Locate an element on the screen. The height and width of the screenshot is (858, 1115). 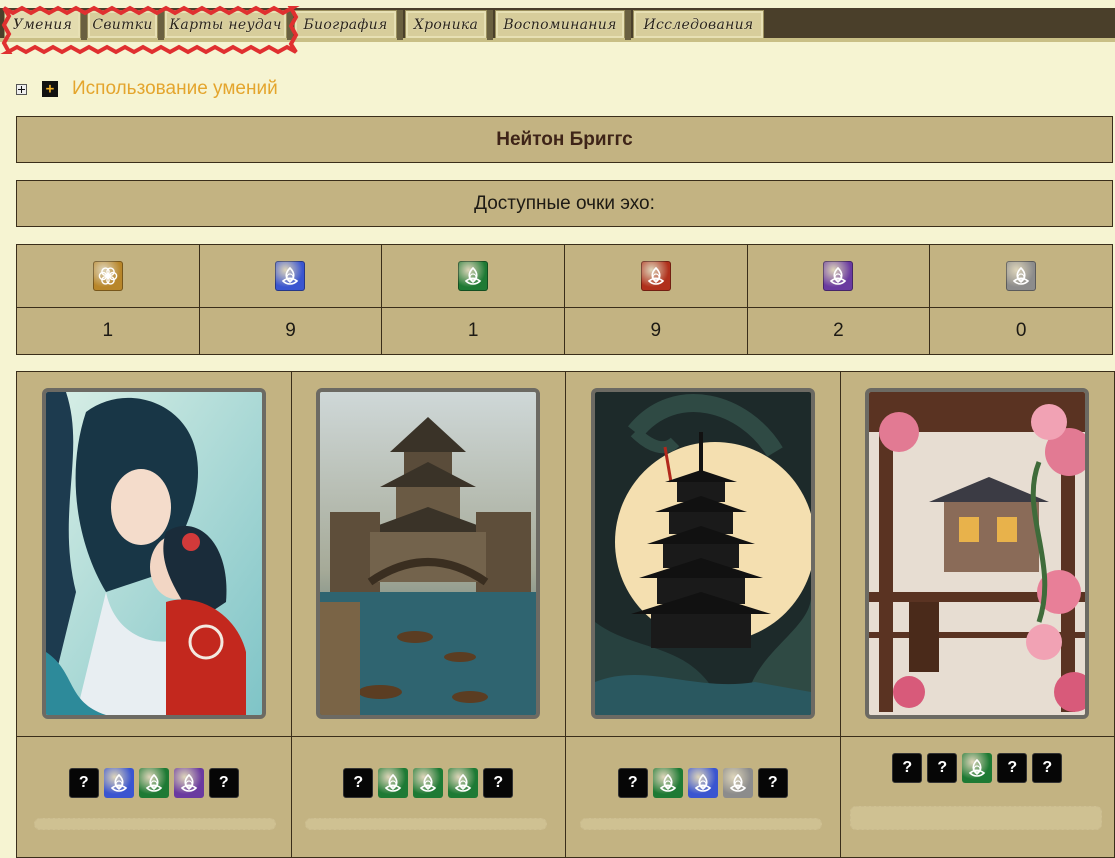
tab-biography: Биография is located at coordinates (345, 24).